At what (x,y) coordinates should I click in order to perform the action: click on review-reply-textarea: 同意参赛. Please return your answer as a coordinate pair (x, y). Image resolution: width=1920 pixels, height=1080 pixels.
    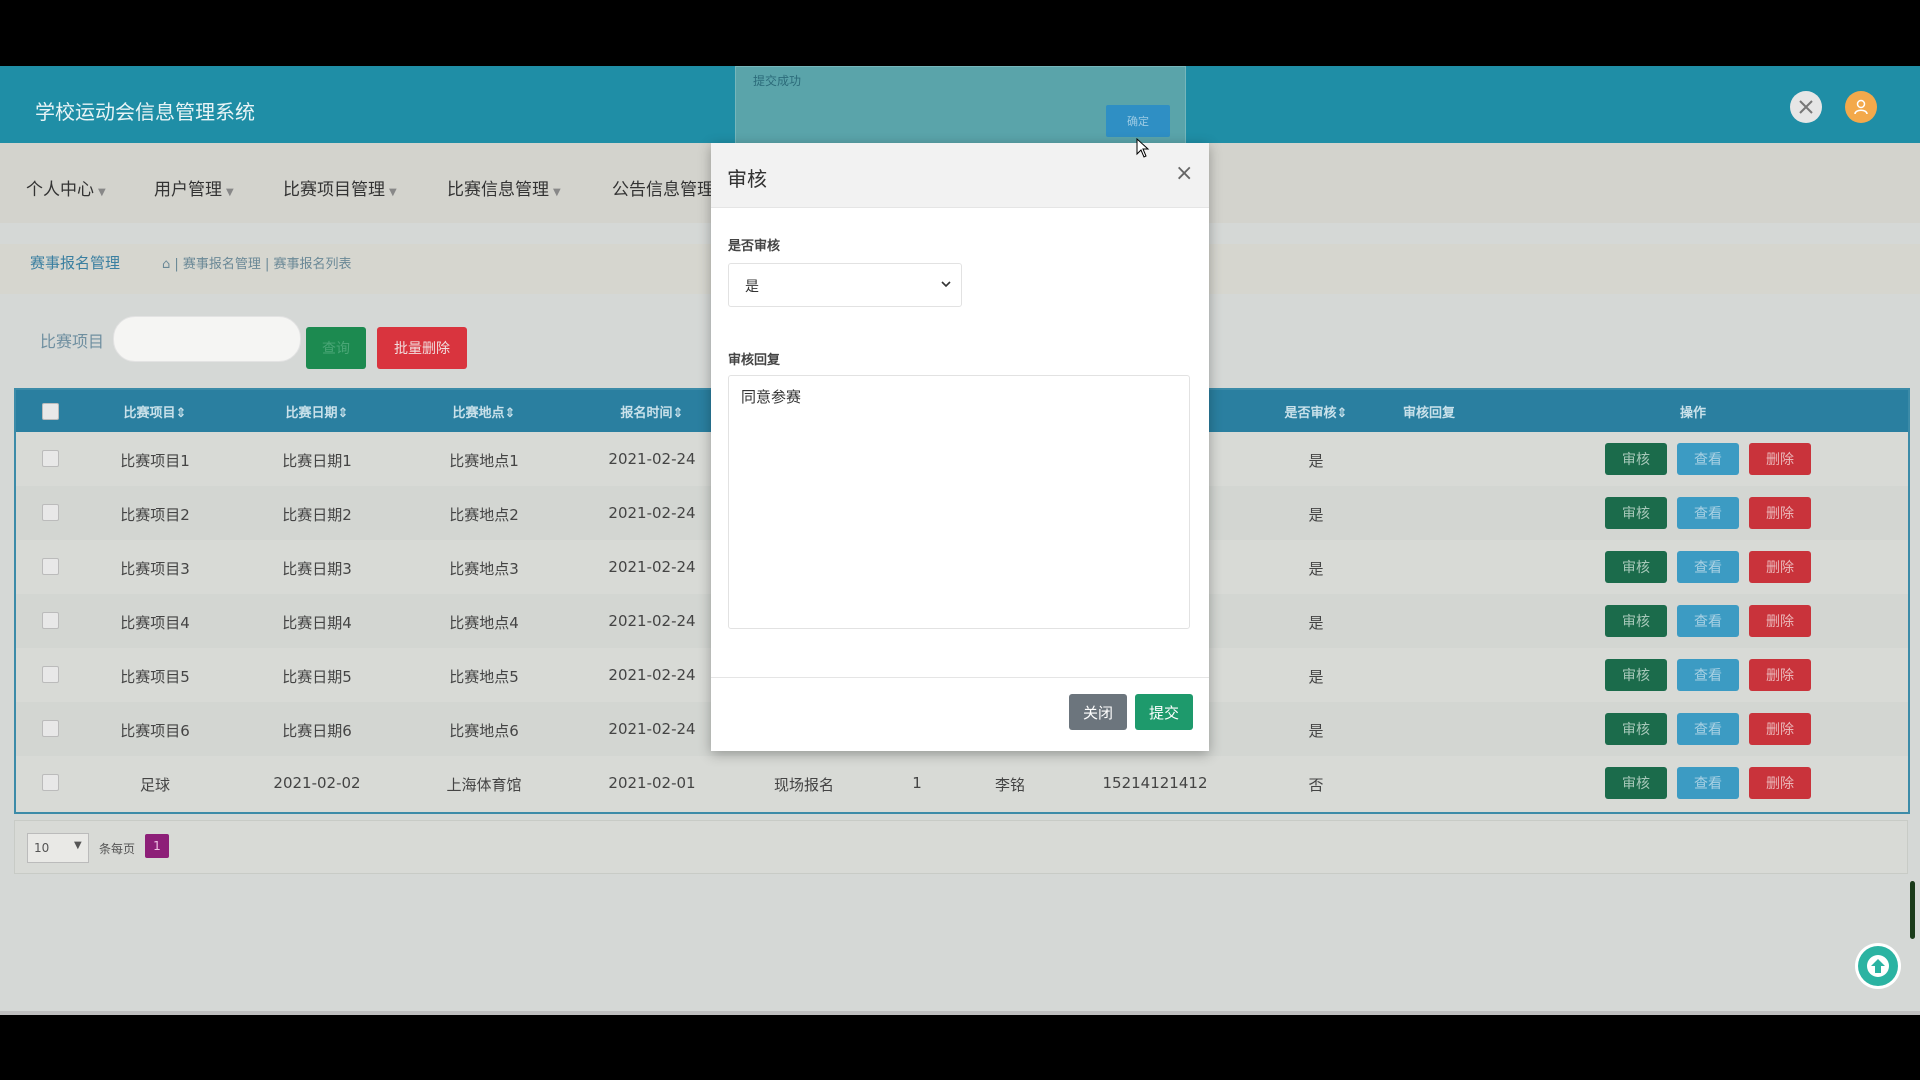
    Looking at the image, I should click on (959, 502).